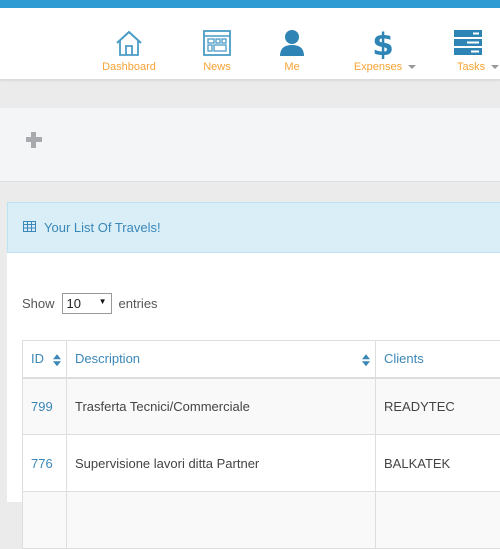  I want to click on cell-id, so click(45, 520).